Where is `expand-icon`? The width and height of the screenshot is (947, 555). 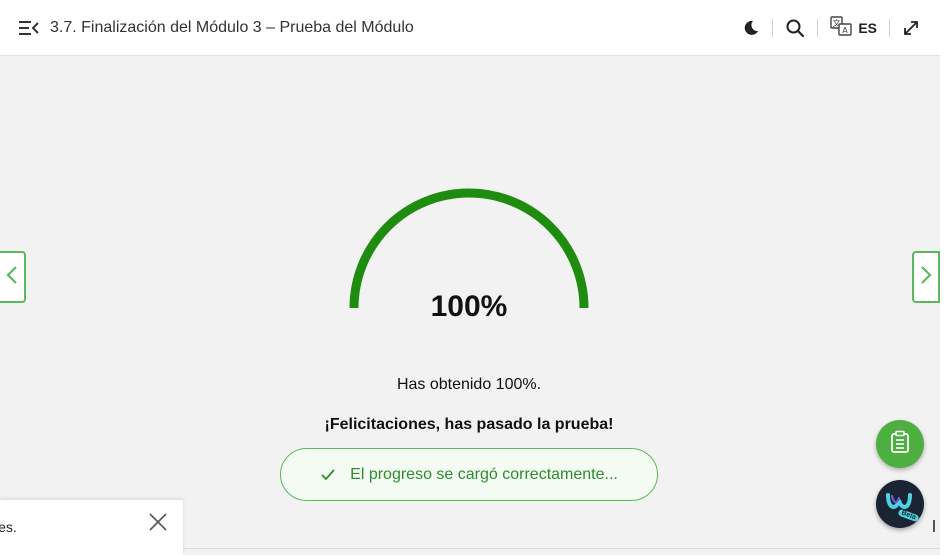 expand-icon is located at coordinates (911, 28).